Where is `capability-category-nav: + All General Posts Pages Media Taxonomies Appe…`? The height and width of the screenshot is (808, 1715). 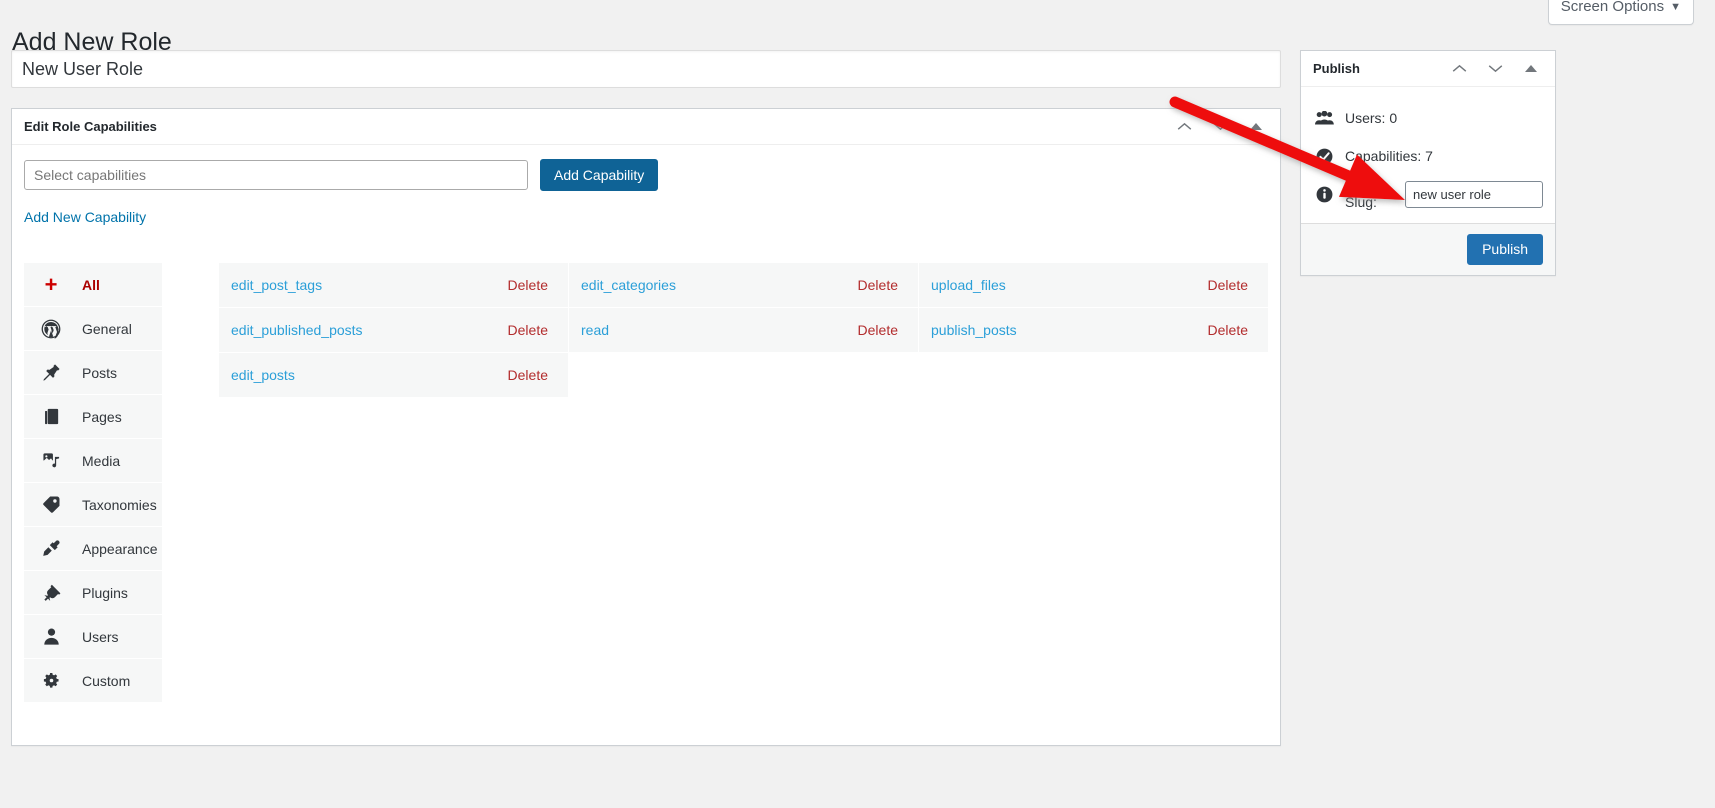
capability-category-nav: + All General Posts Pages Media Taxonomies Appe… is located at coordinates (93, 483).